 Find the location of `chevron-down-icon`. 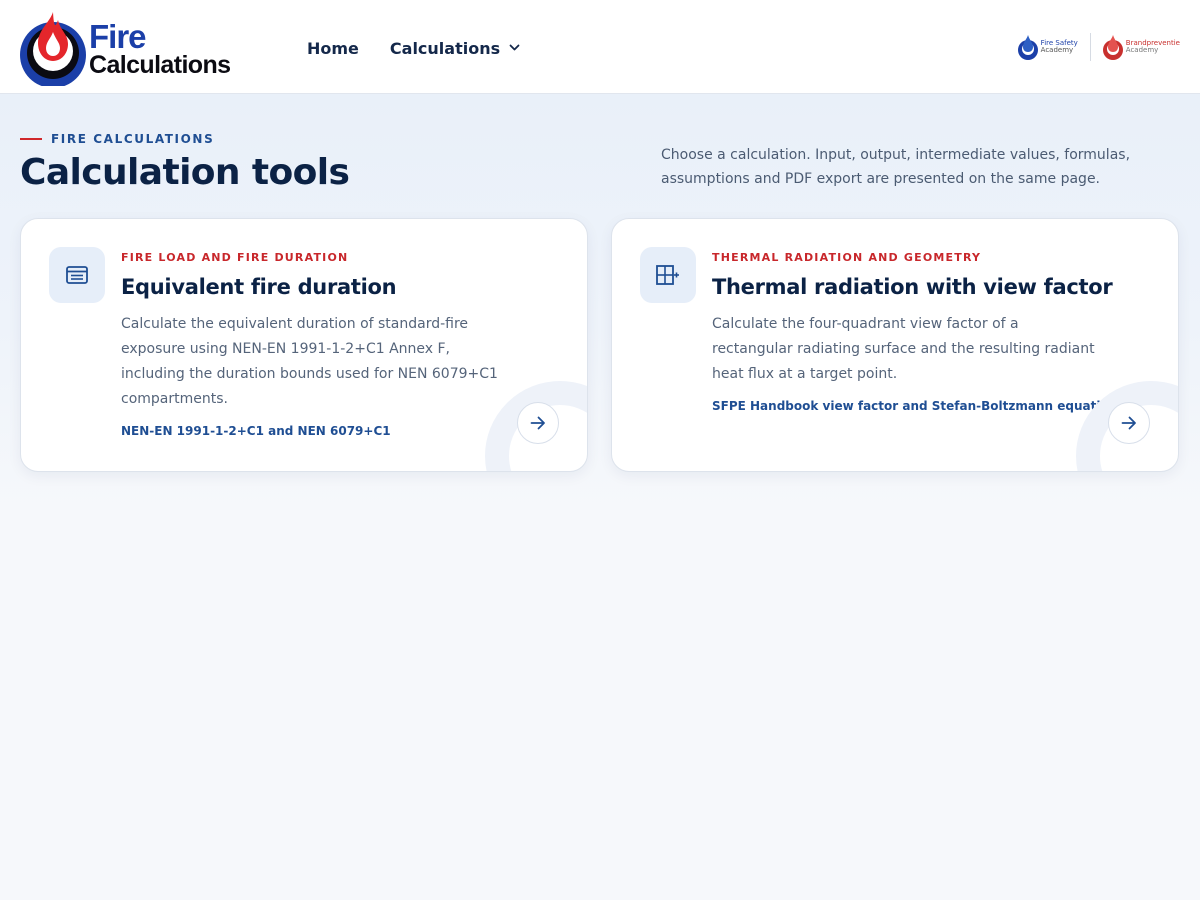

chevron-down-icon is located at coordinates (514, 47).